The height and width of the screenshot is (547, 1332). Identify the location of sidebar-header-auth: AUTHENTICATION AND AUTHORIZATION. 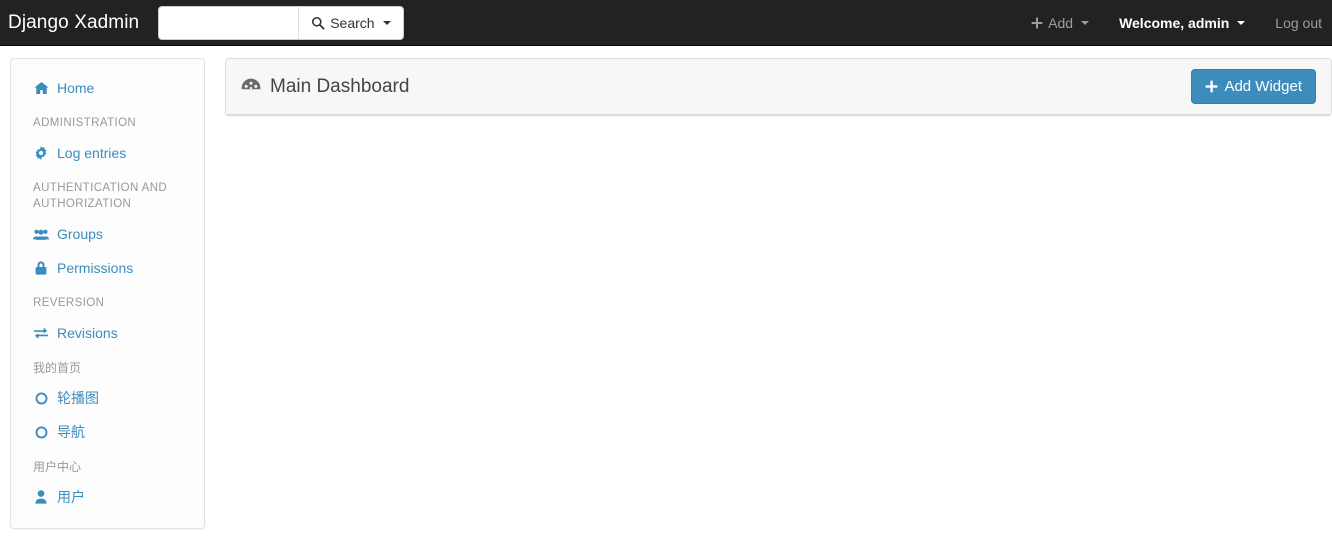
(100, 196).